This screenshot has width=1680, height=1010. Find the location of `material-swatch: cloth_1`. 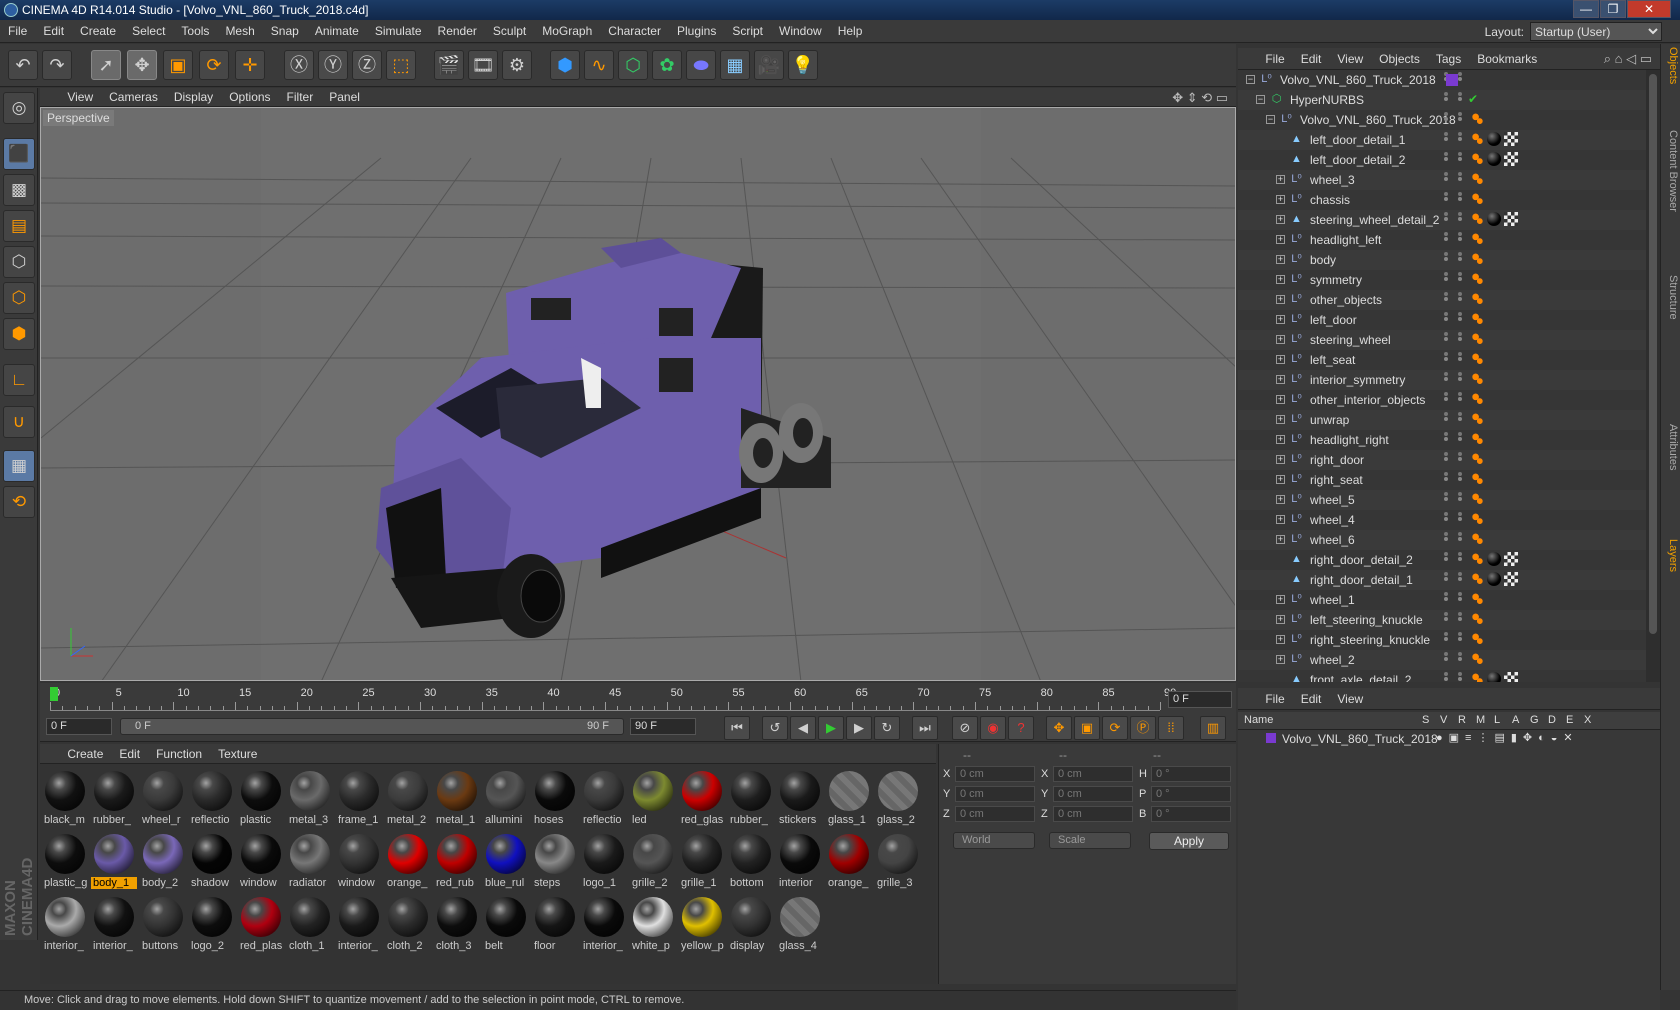

material-swatch: cloth_1 is located at coordinates (310, 925).